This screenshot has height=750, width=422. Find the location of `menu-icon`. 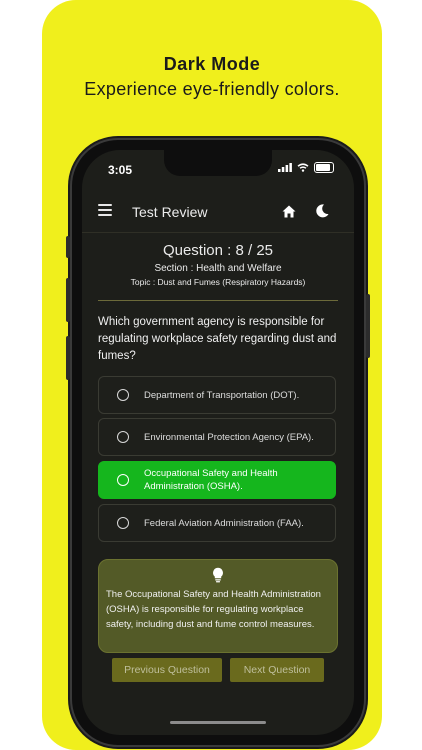

menu-icon is located at coordinates (105, 211).